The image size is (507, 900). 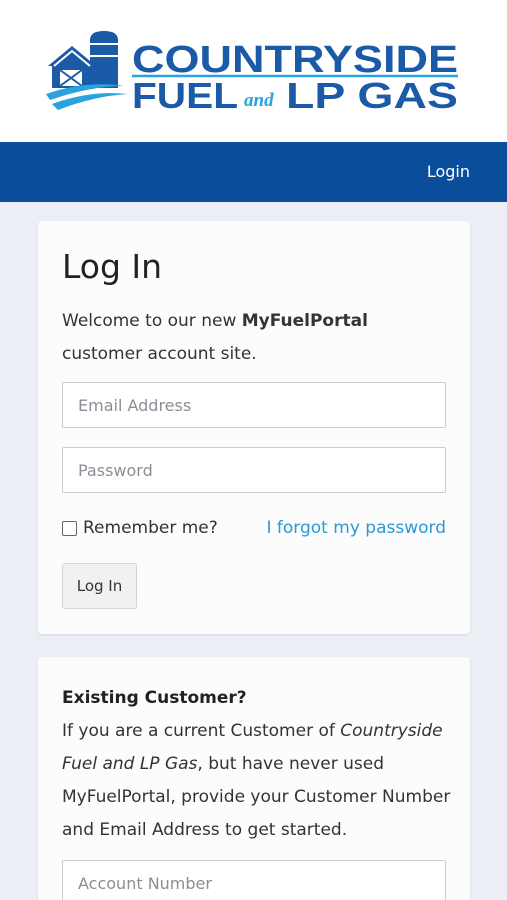 I want to click on remember-me: Remember me?, so click(x=140, y=528).